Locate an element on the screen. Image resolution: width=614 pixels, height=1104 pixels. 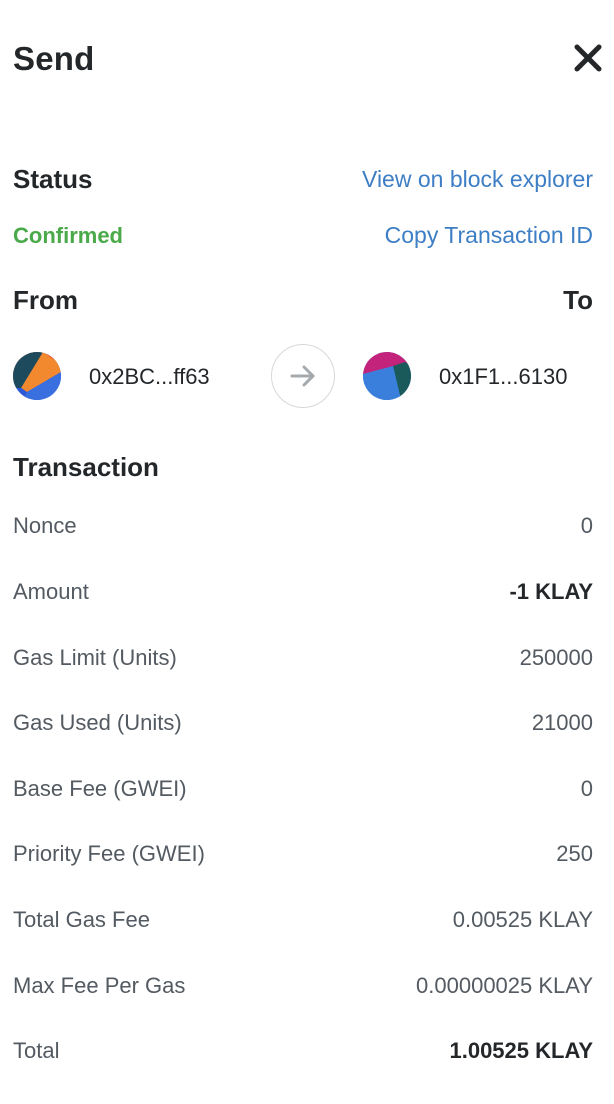
tx-label: Amount is located at coordinates (51, 591).